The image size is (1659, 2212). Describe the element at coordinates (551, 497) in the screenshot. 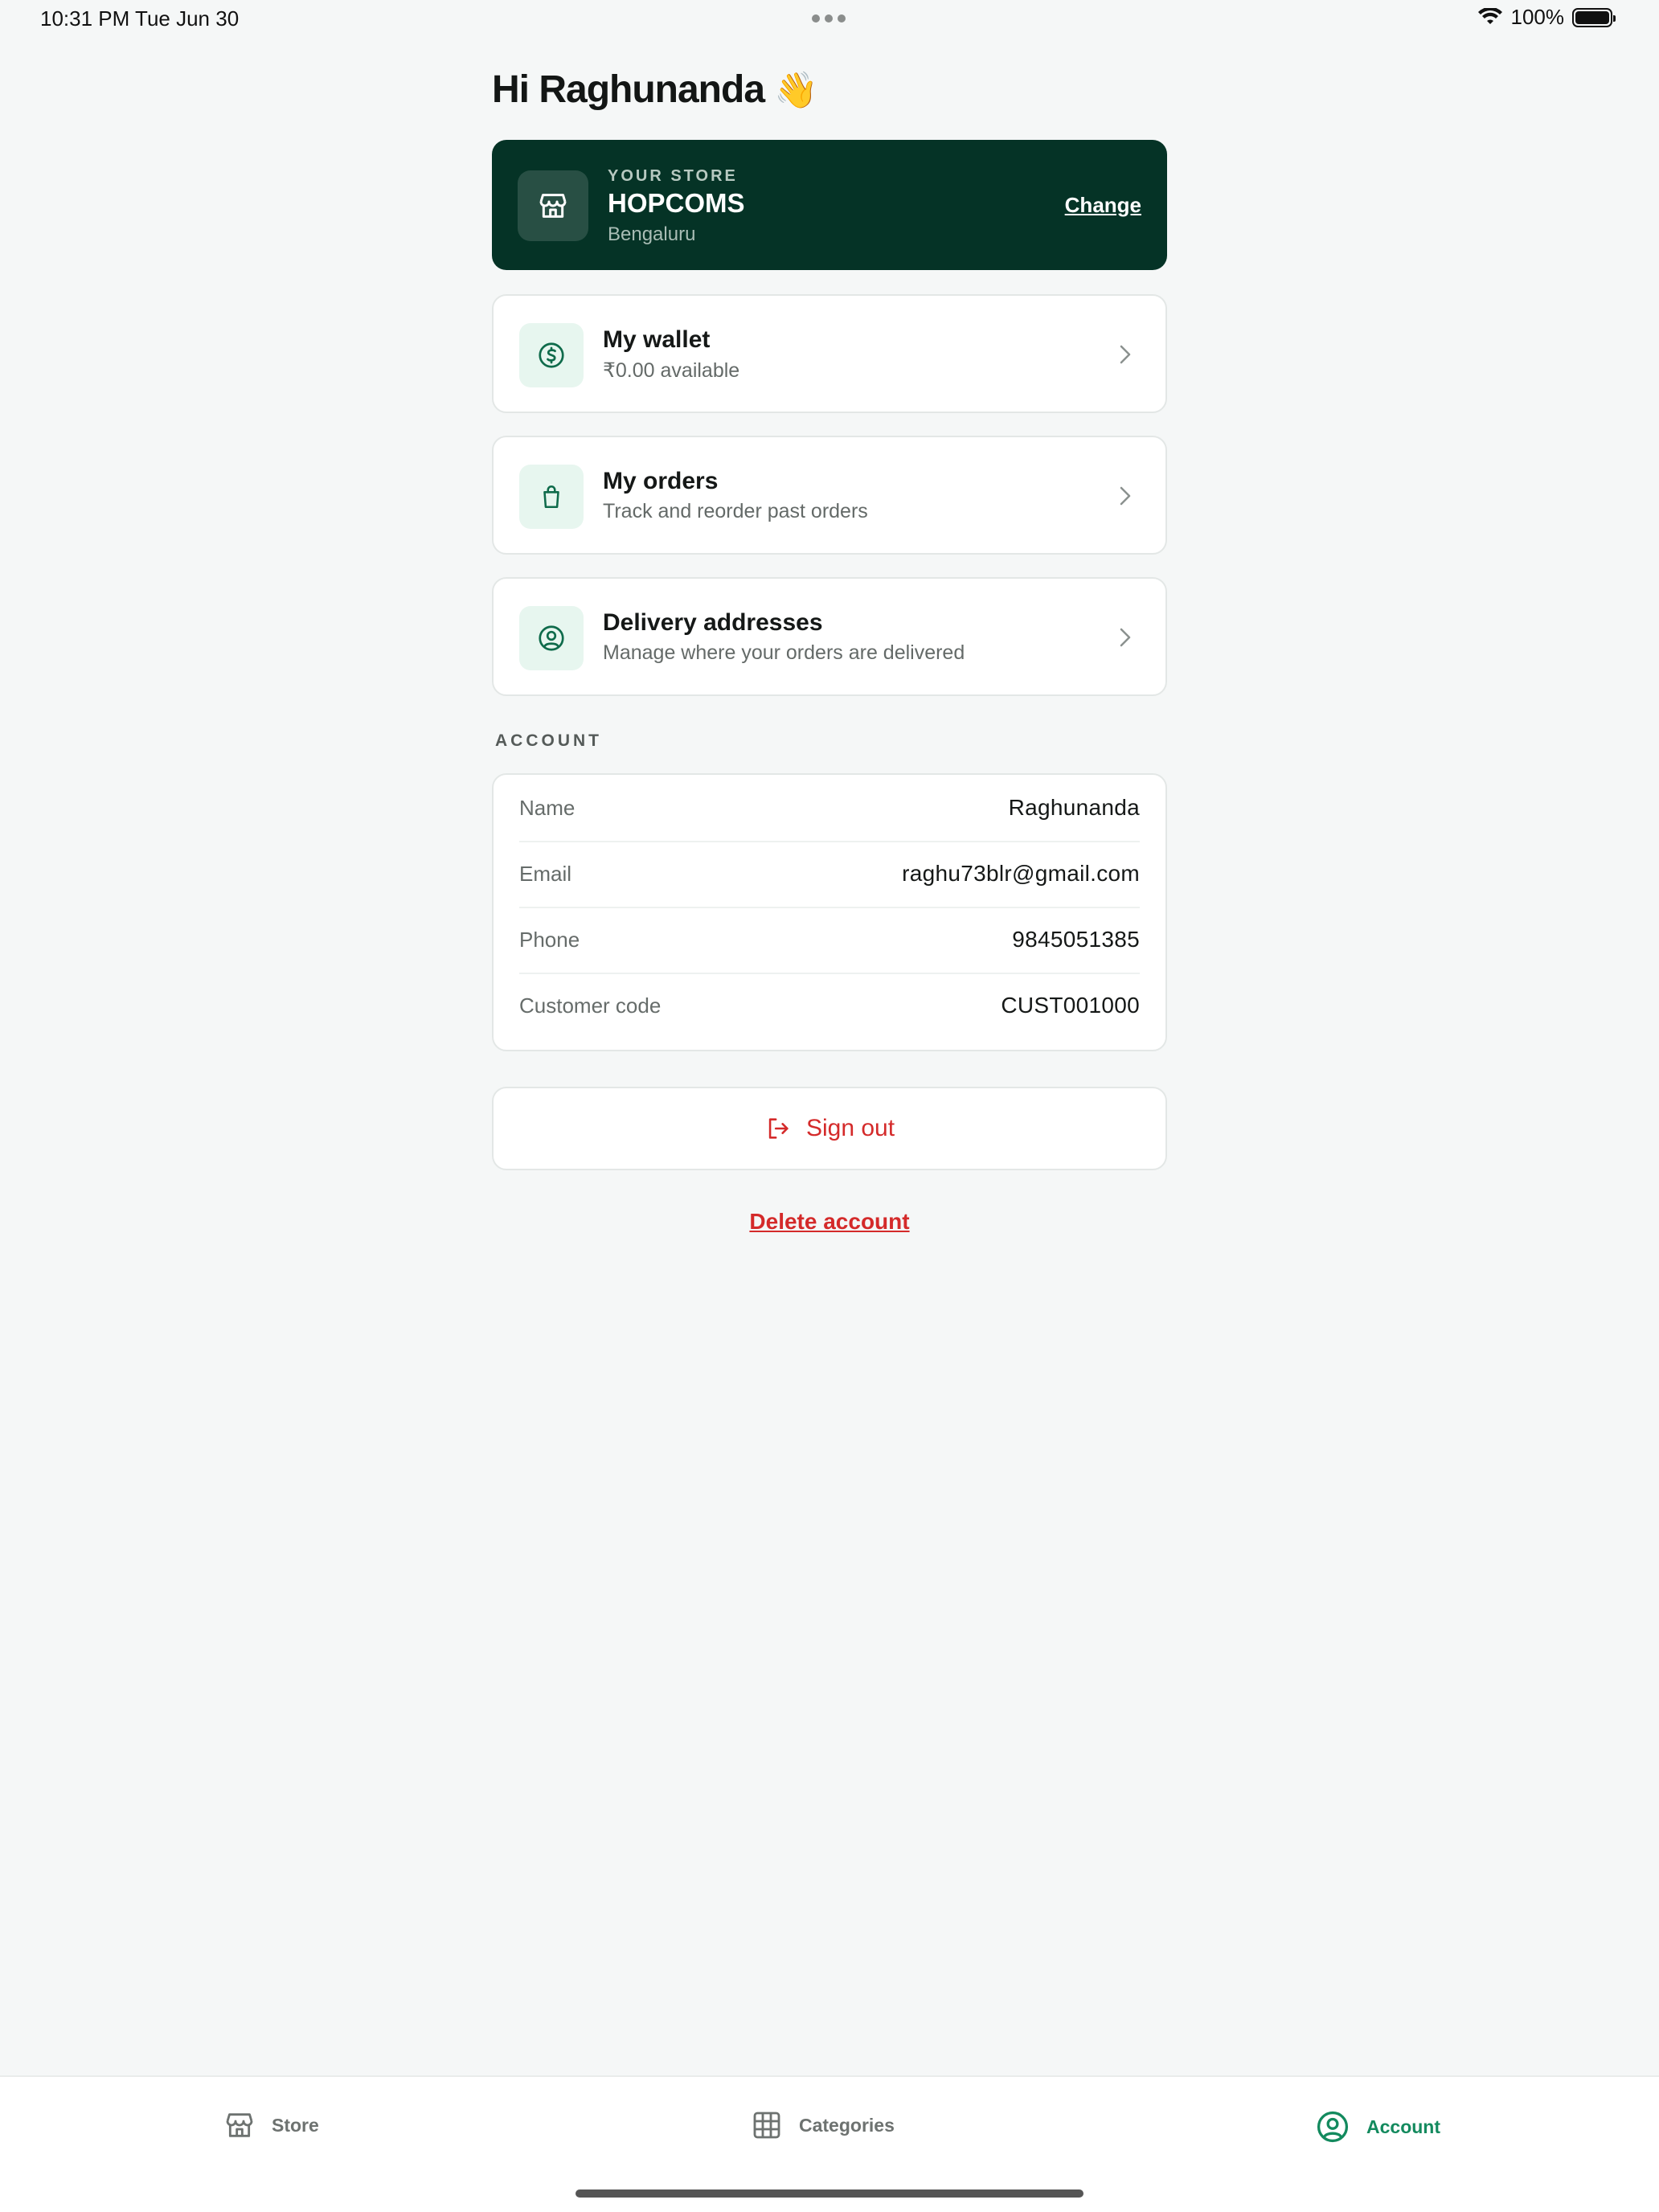

I see `shopping-bag-icon` at that location.